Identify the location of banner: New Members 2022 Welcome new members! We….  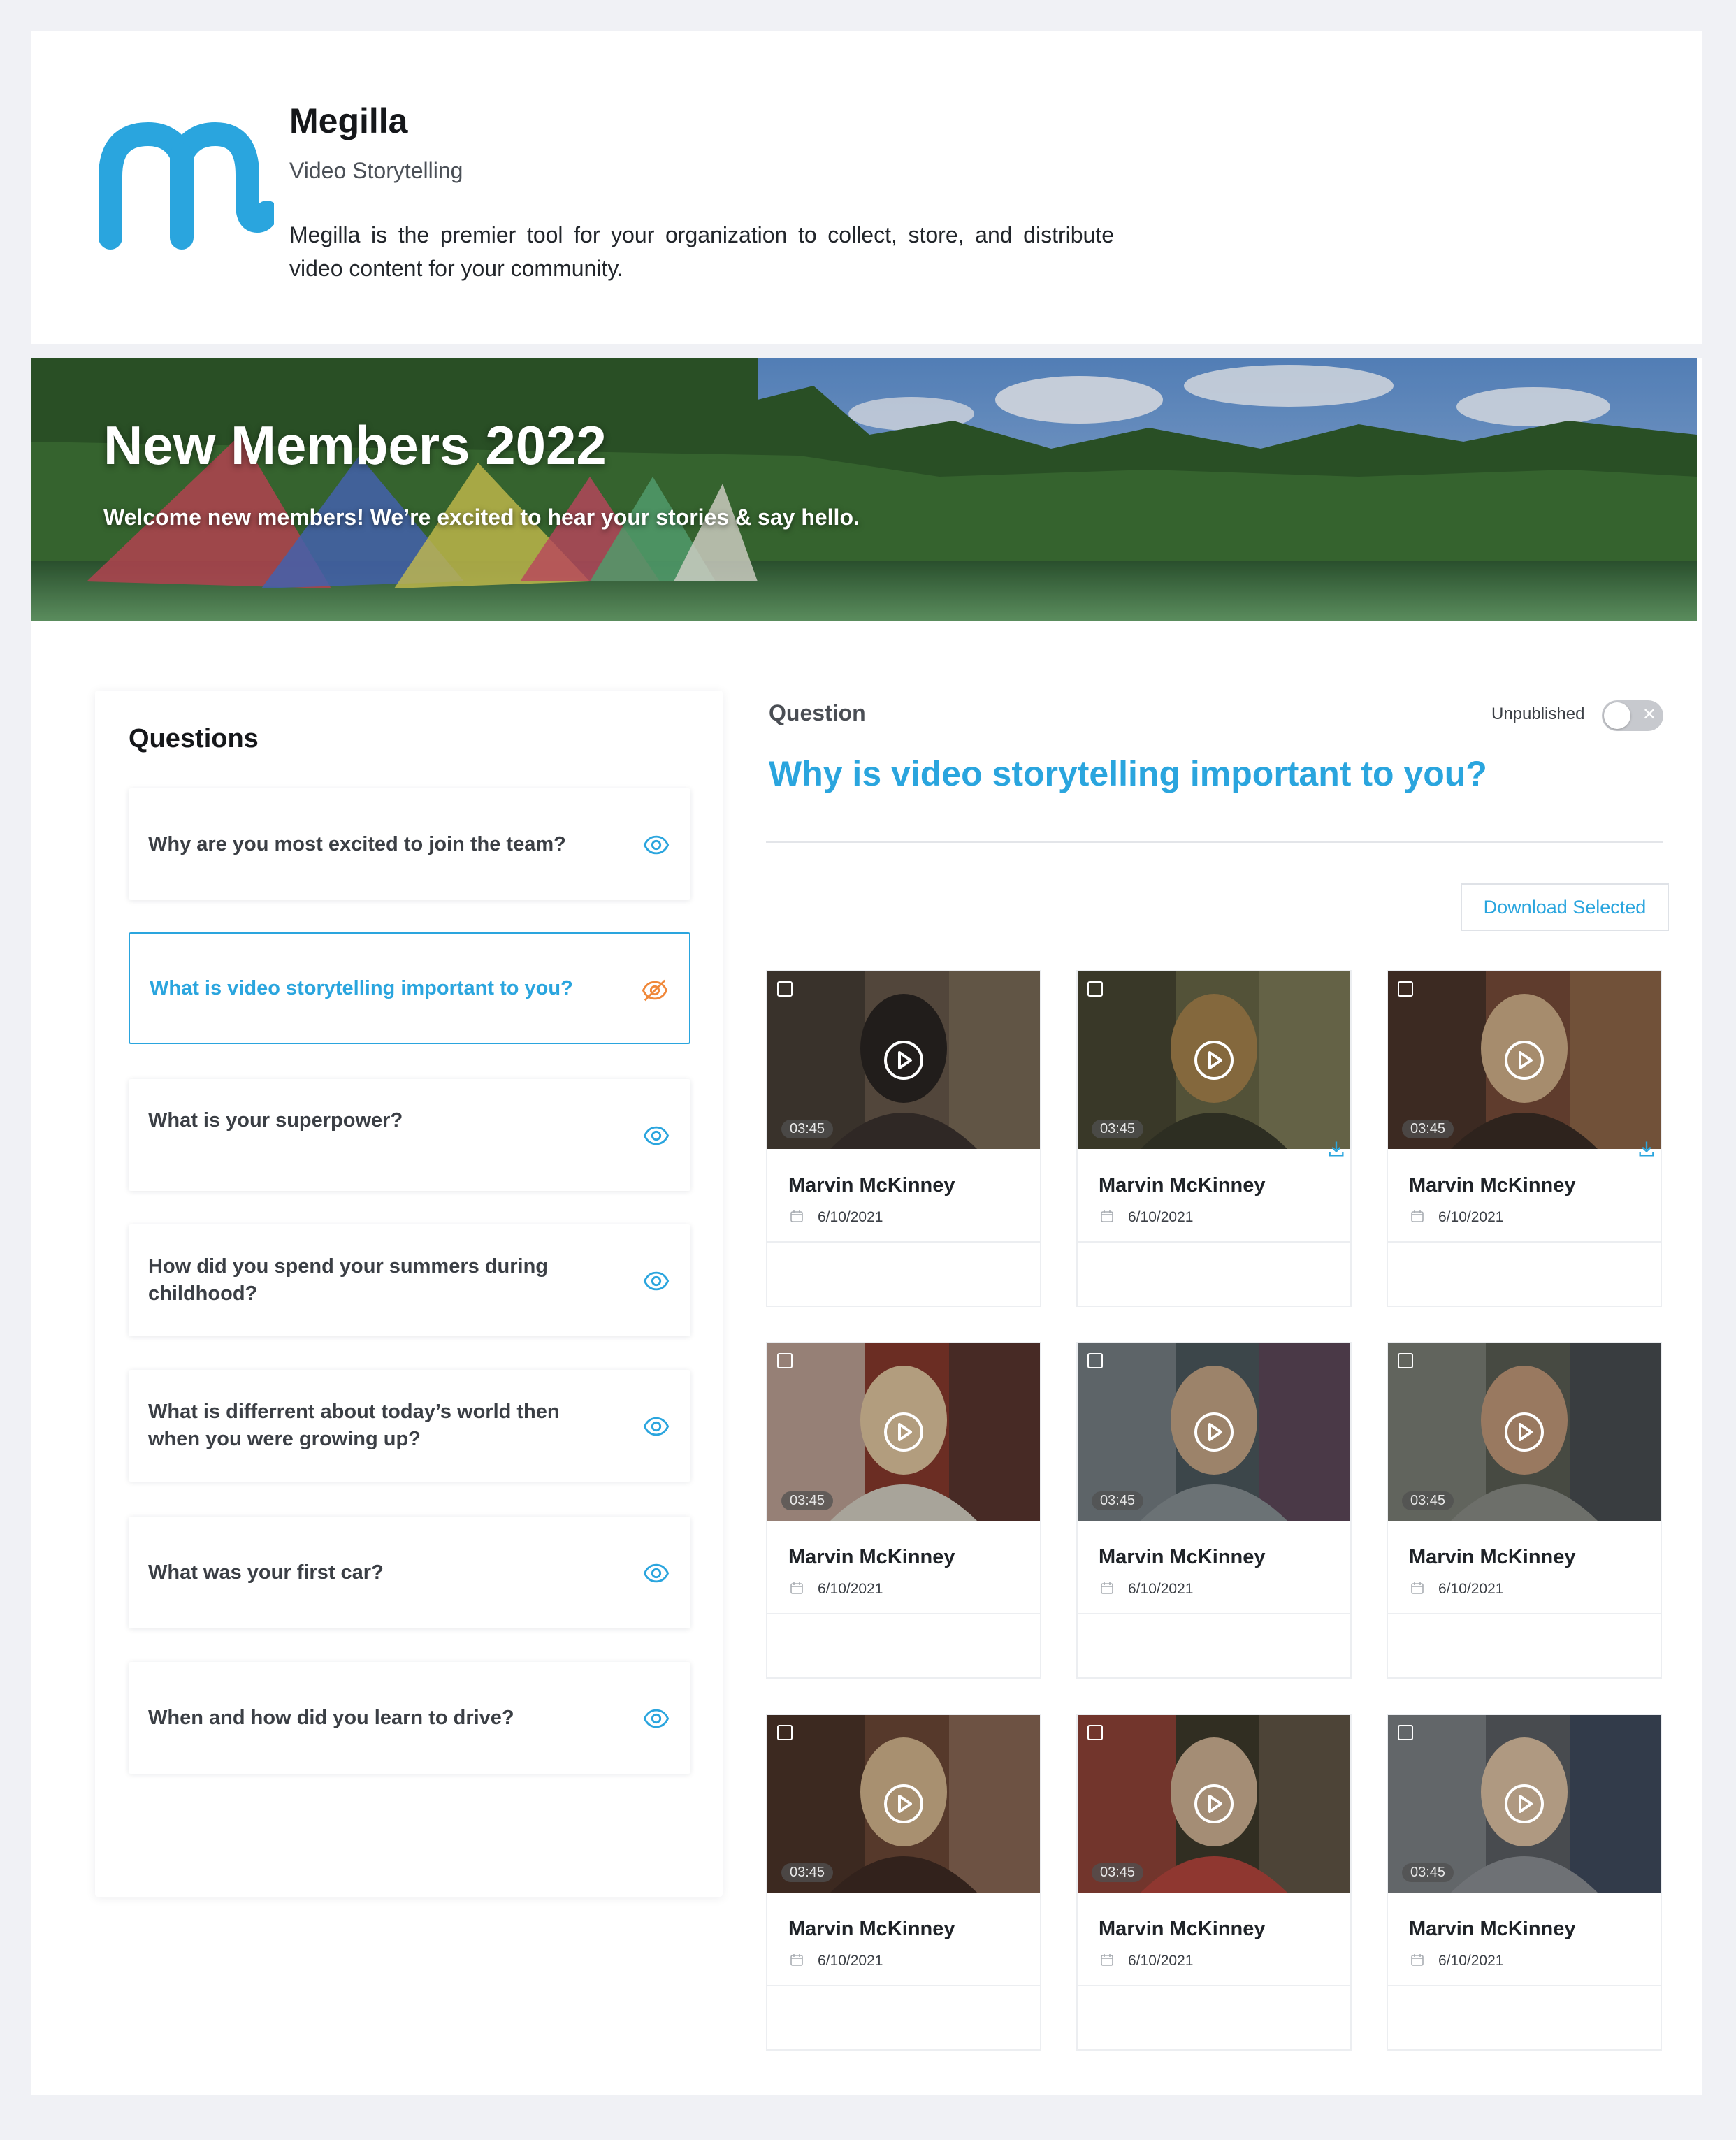
(864, 489).